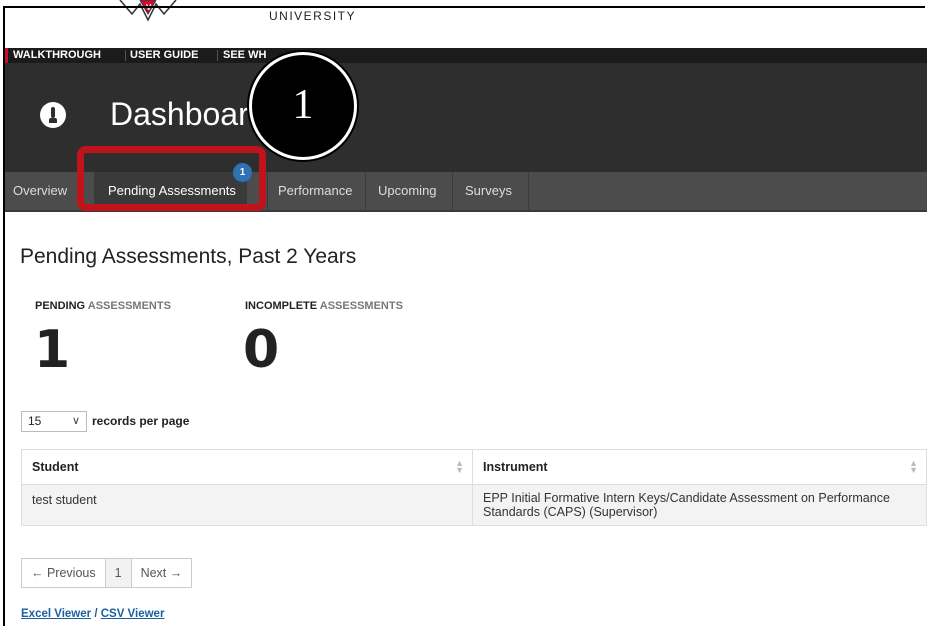  Describe the element at coordinates (52, 350) in the screenshot. I see `pending-assessments-count: 1` at that location.